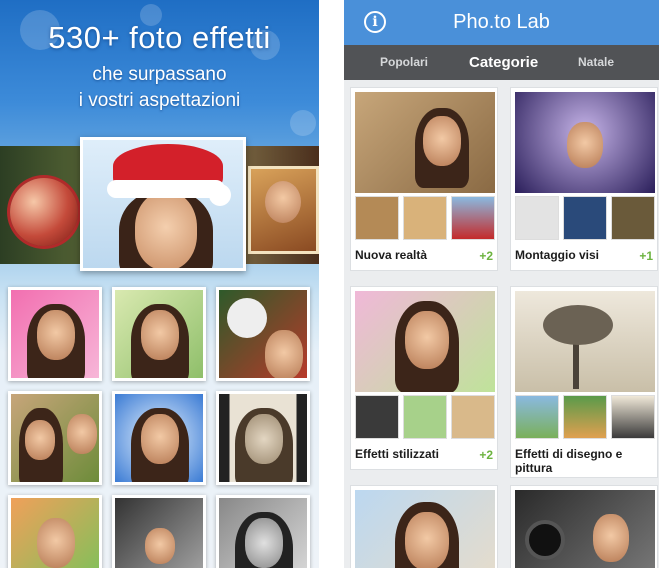 The width and height of the screenshot is (659, 568). I want to click on category-label: Nuova realtà, so click(391, 255).